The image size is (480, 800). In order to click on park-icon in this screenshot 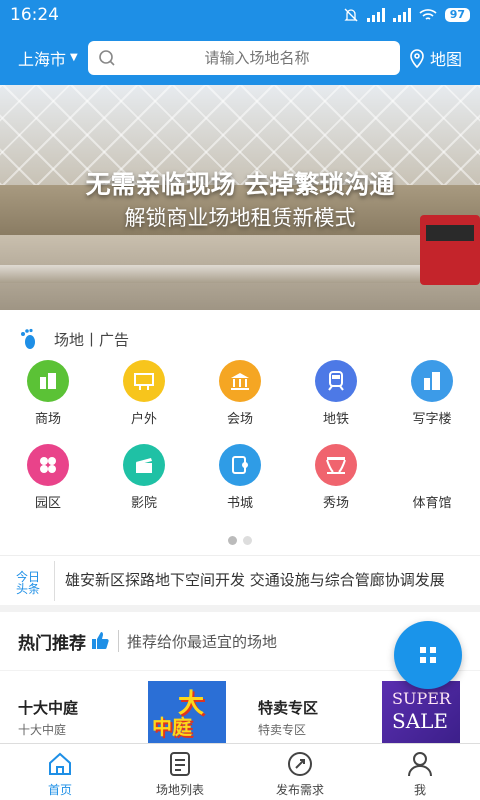, I will do `click(48, 465)`.